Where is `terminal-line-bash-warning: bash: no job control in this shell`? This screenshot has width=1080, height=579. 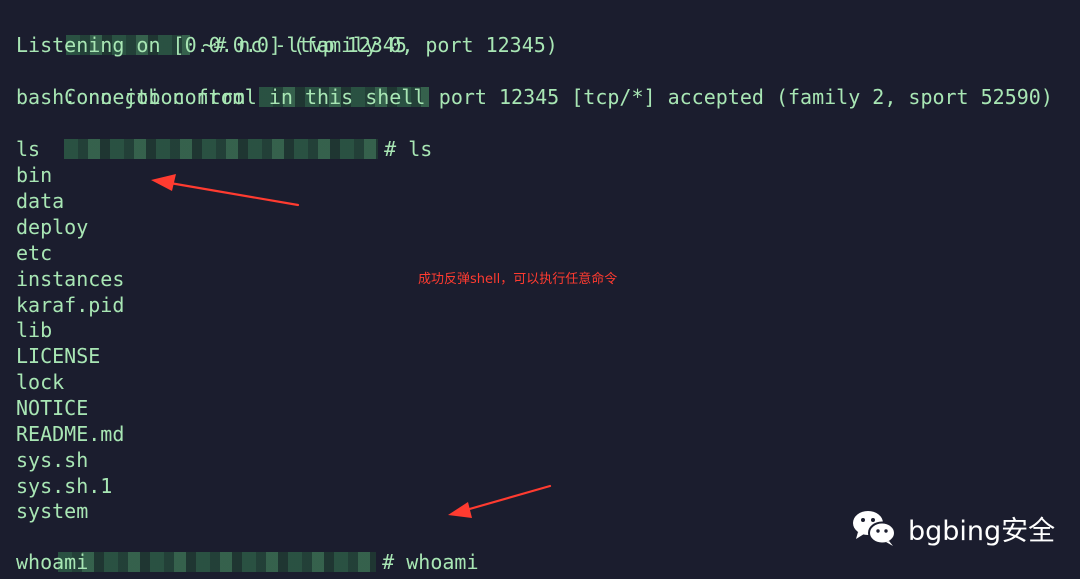 terminal-line-bash-warning: bash: no job control in this shell is located at coordinates (221, 97).